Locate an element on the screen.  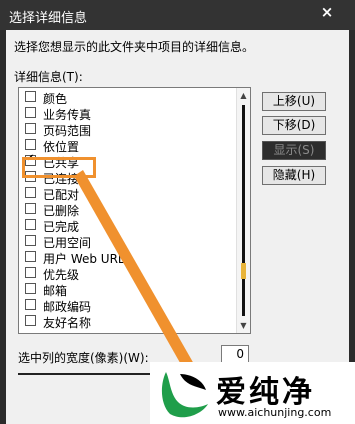
leaf-logo-icon is located at coordinates (184, 395).